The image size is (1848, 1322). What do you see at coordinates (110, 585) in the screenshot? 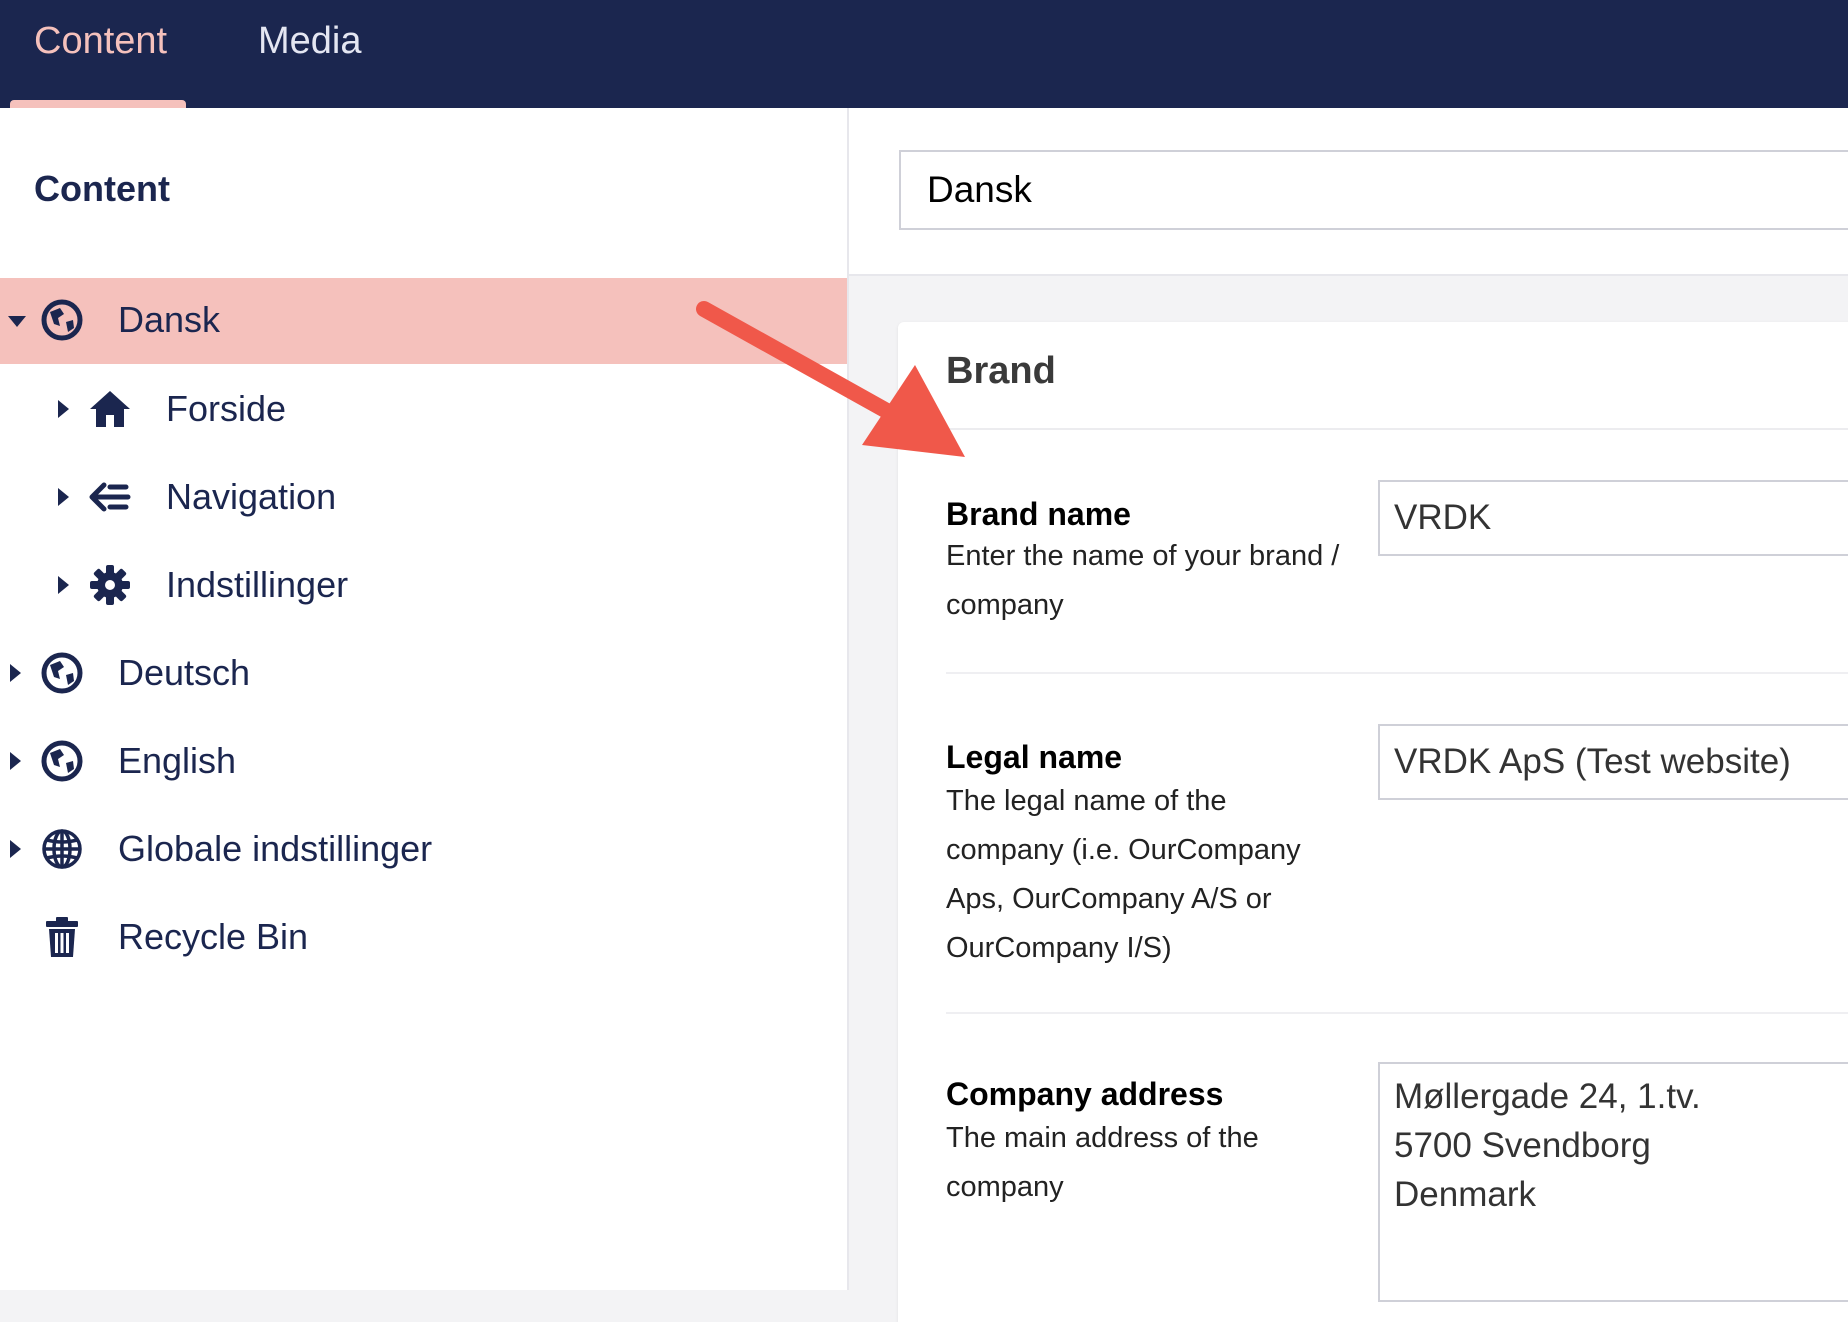
I see `gear-icon` at bounding box center [110, 585].